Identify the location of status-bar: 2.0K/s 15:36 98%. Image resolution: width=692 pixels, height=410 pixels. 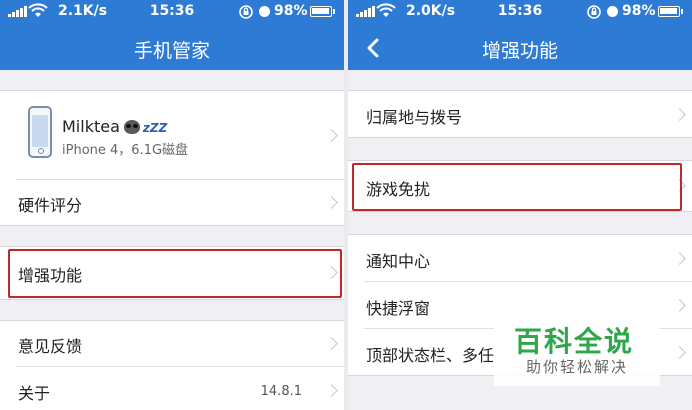
(520, 12).